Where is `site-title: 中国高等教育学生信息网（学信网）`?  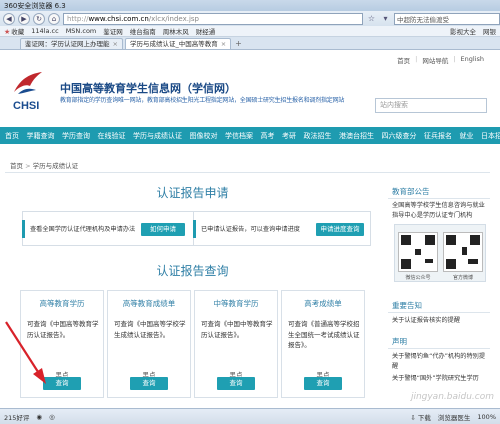
site-title: 中国高等教育学生信息网（学信网） is located at coordinates (148, 88).